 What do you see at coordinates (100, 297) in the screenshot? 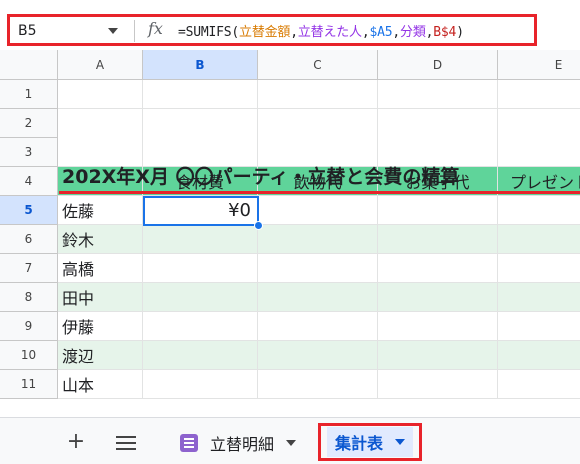
I see `person-name: 田中` at bounding box center [100, 297].